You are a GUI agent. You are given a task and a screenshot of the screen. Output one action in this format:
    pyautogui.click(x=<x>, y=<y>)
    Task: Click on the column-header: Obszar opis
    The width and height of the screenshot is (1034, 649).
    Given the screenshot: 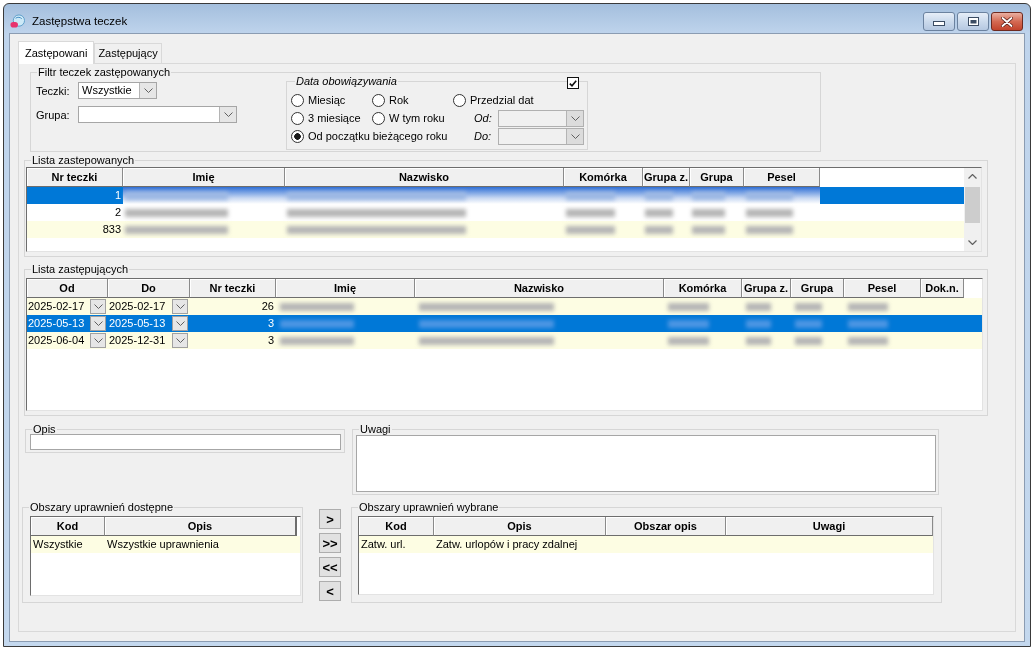 What is the action you would take?
    pyautogui.click(x=666, y=526)
    